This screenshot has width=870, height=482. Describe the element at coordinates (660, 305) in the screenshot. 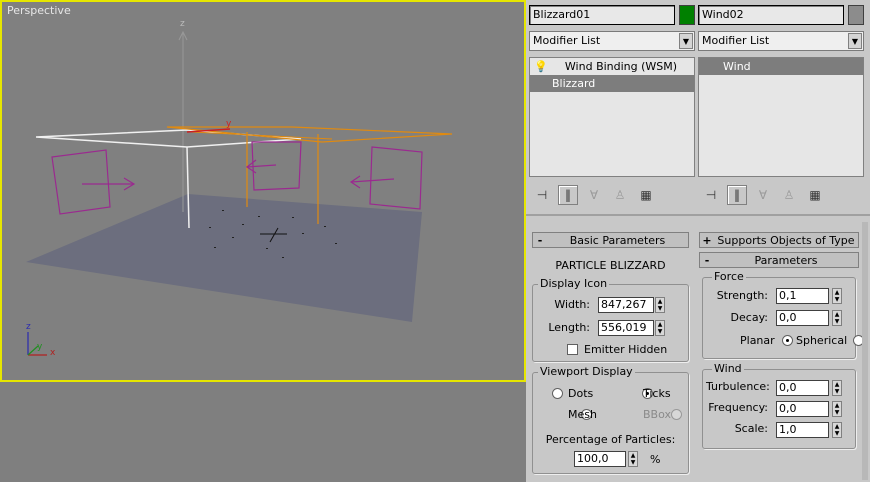

I see `width-spinner: ▲ ▼` at that location.